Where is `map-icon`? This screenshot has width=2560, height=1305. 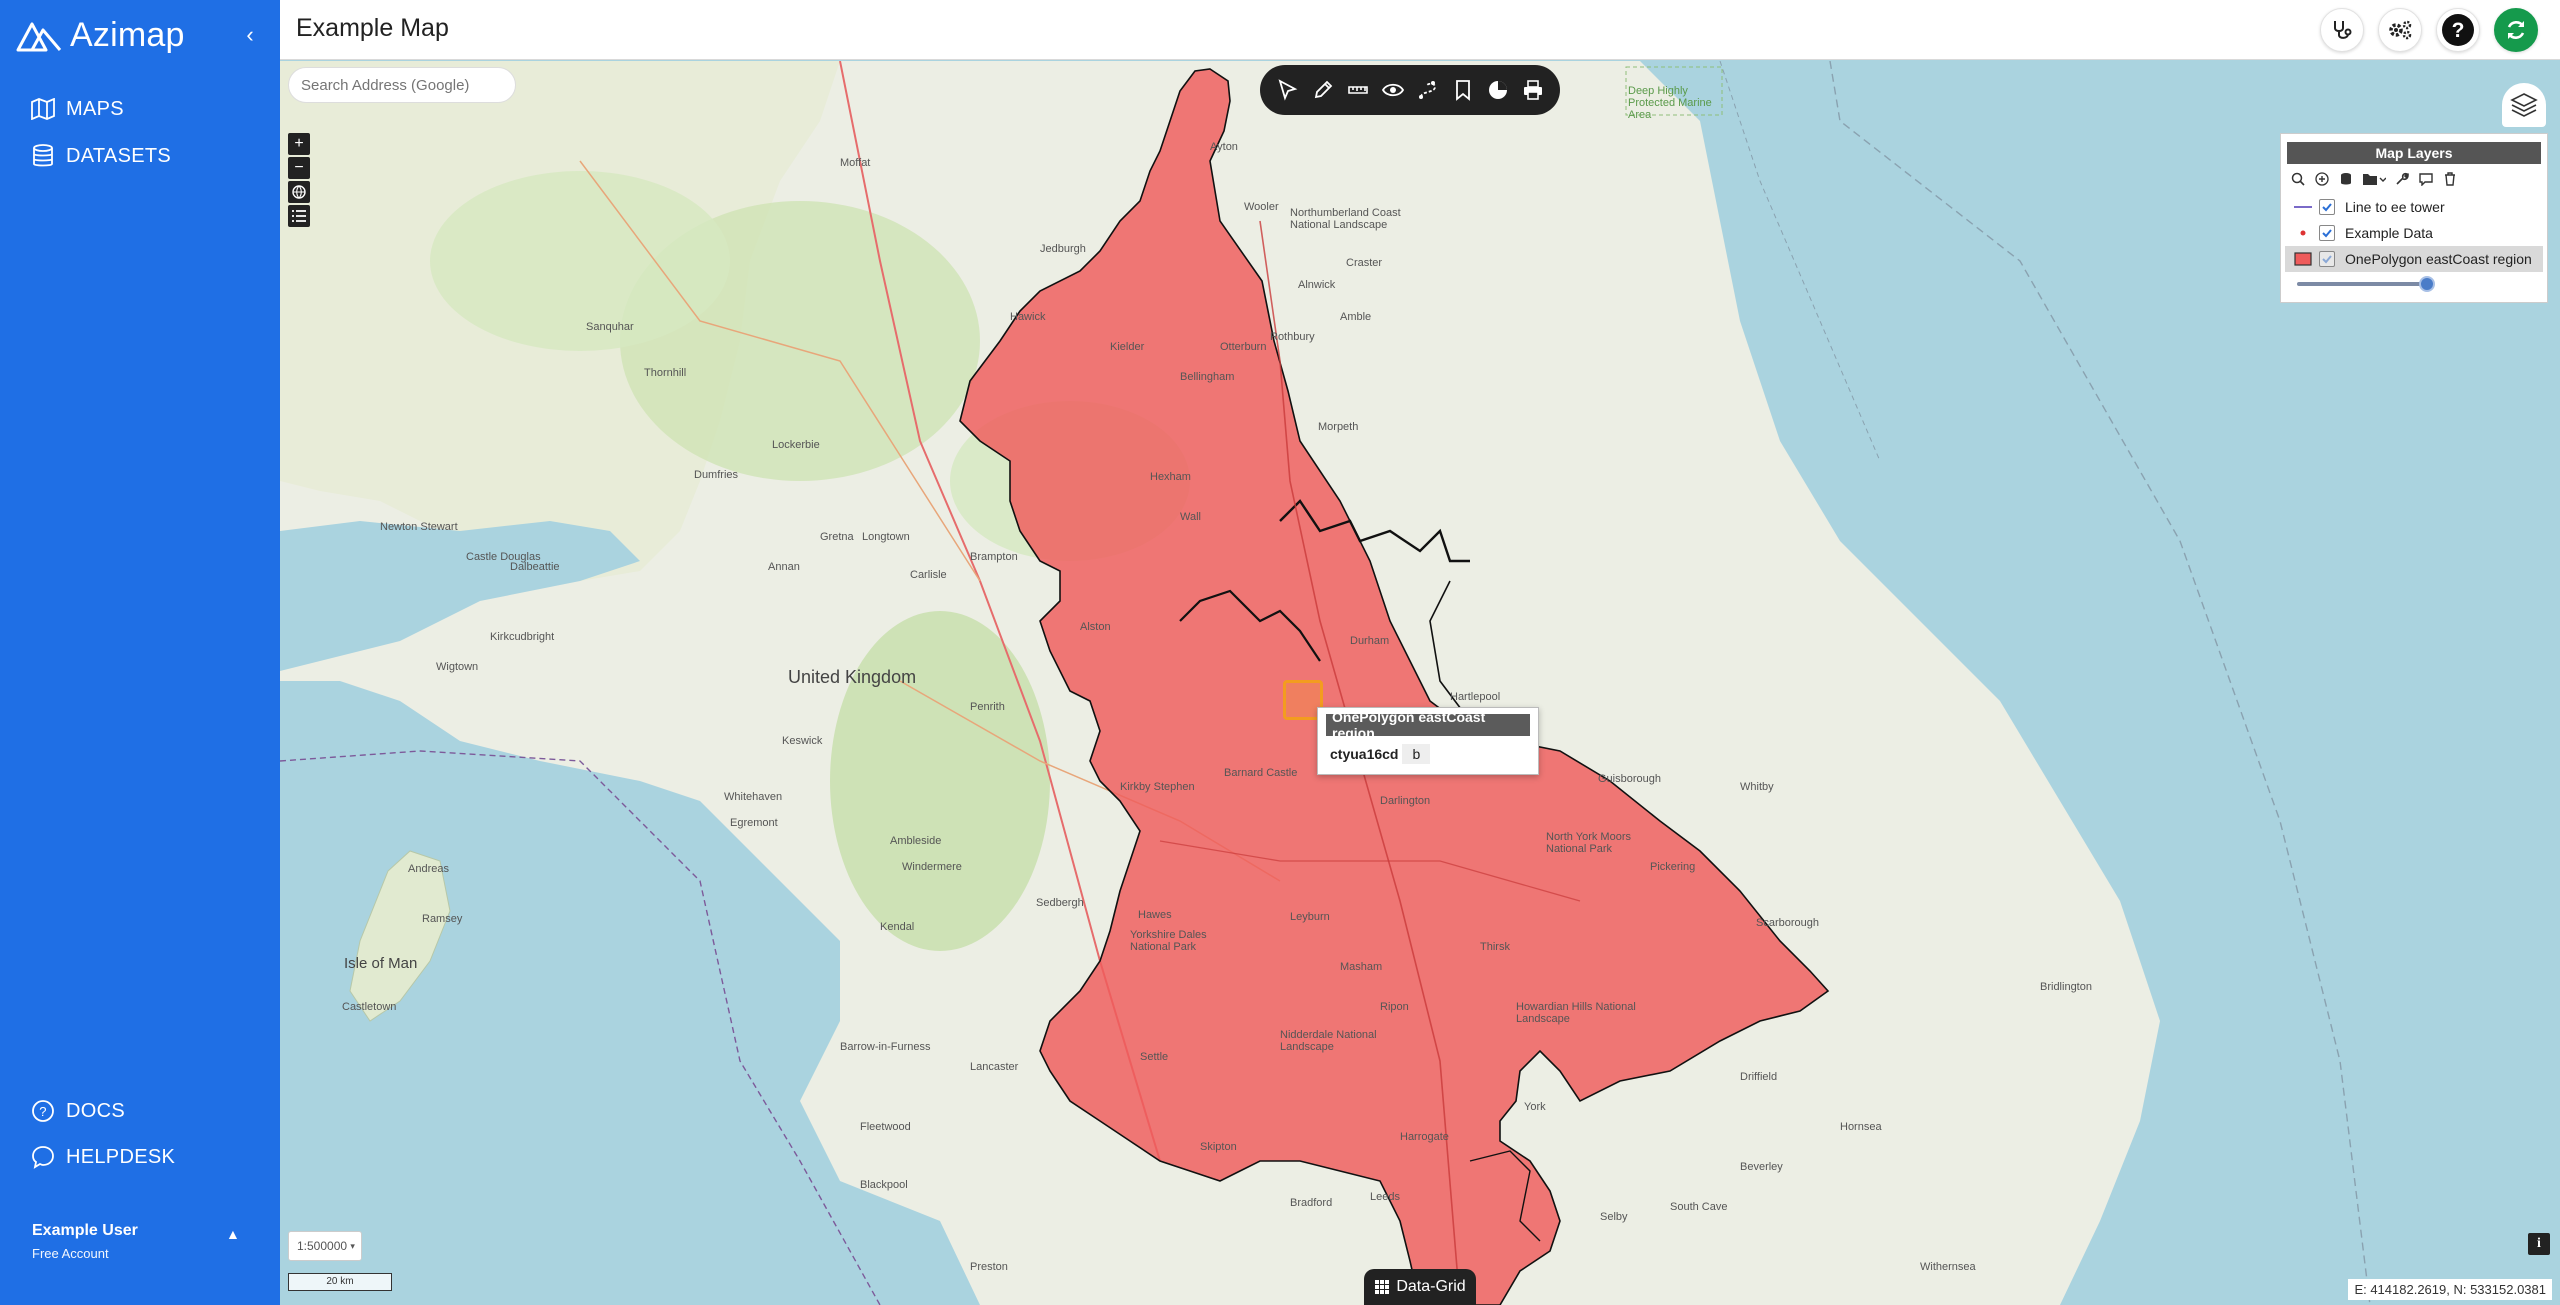 map-icon is located at coordinates (43, 109).